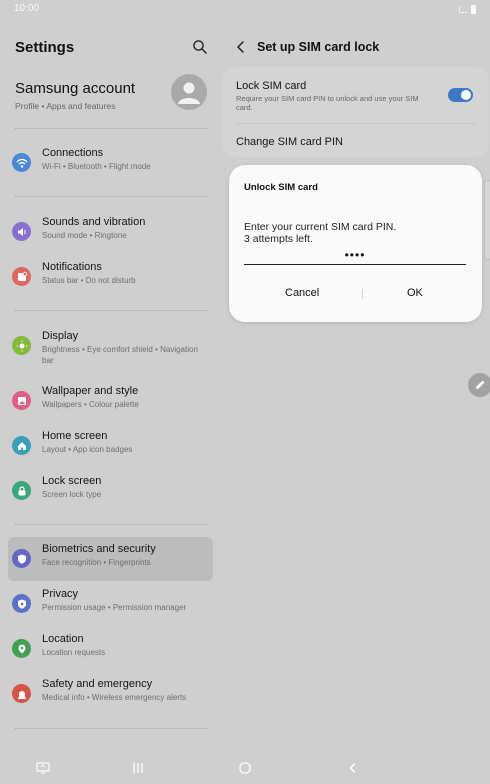 The width and height of the screenshot is (490, 784). I want to click on sidebar-item-lock-screen: Lock screen Screen lock type, so click(110, 491).